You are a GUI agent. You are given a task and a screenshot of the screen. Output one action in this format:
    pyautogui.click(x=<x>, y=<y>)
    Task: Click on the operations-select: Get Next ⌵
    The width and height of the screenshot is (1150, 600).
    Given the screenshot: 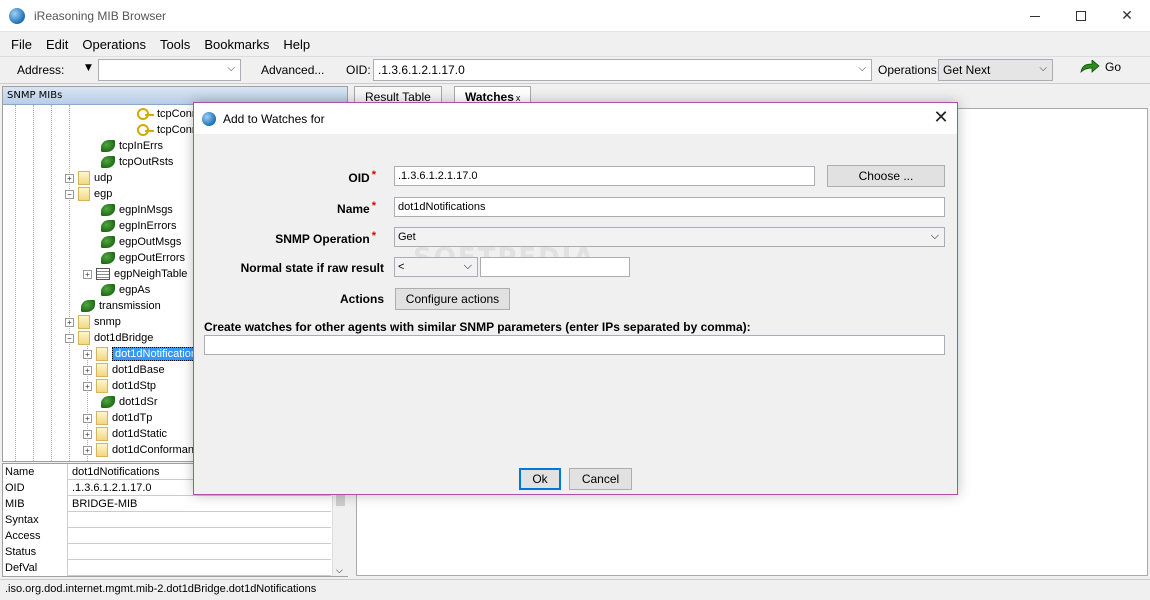 What is the action you would take?
    pyautogui.click(x=995, y=70)
    